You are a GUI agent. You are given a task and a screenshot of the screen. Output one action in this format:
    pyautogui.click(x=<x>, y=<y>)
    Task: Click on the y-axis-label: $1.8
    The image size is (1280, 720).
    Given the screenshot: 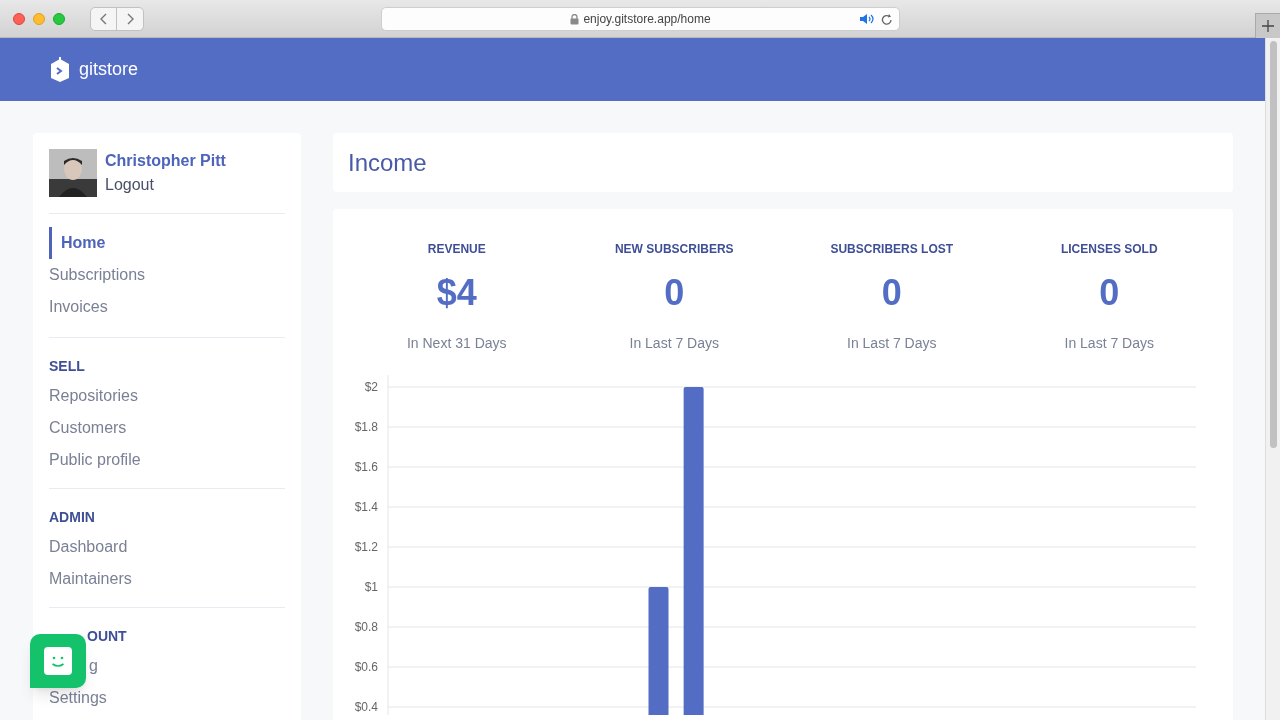 What is the action you would take?
    pyautogui.click(x=366, y=427)
    